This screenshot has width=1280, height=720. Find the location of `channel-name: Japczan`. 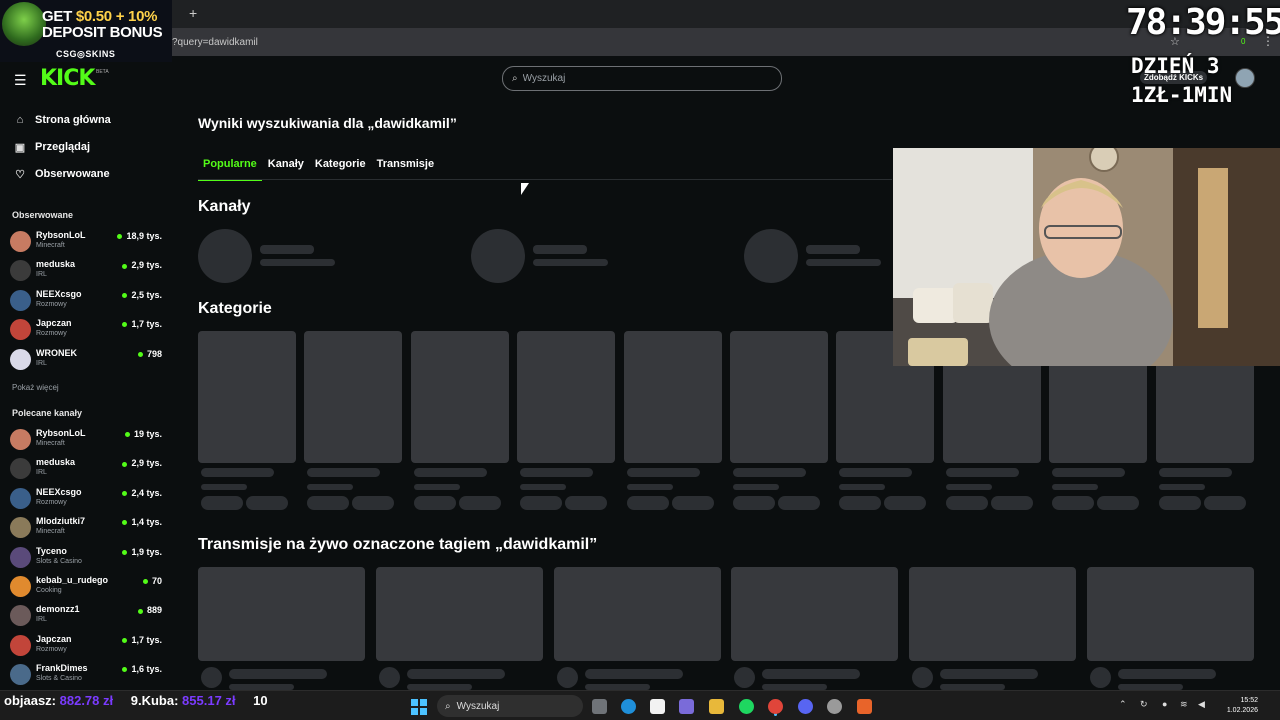

channel-name: Japczan is located at coordinates (54, 638).